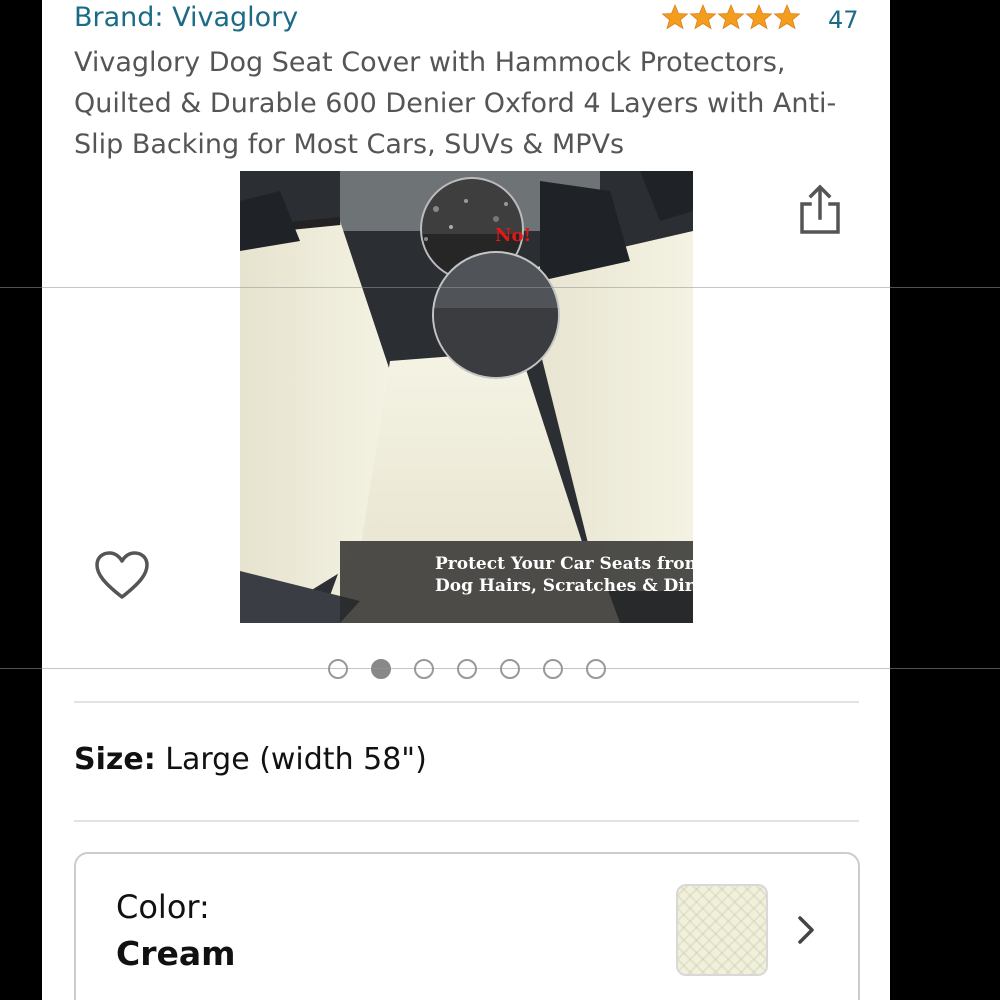  I want to click on detail-circle-bottom, so click(496, 315).